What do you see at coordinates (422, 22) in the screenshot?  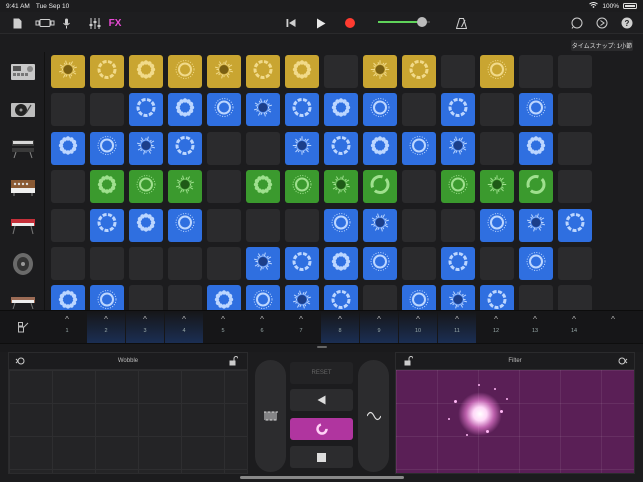 I see `volume-knob` at bounding box center [422, 22].